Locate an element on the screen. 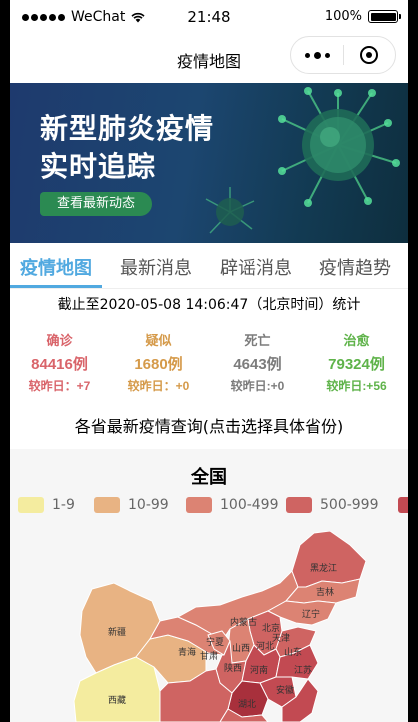 This screenshot has width=418, height=722. province-label: 宁夏 is located at coordinates (215, 642).